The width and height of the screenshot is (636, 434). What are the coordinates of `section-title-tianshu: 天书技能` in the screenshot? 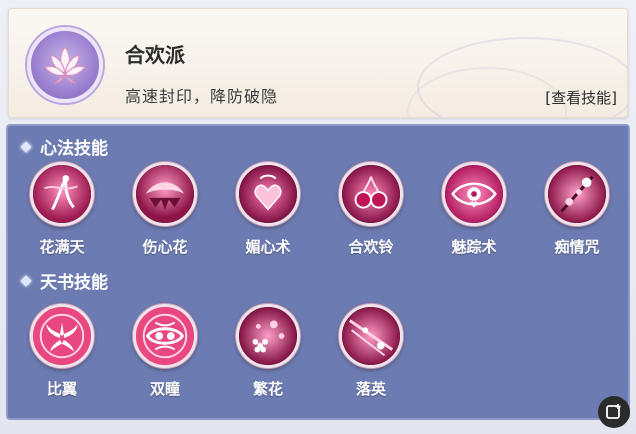 It's located at (64, 280).